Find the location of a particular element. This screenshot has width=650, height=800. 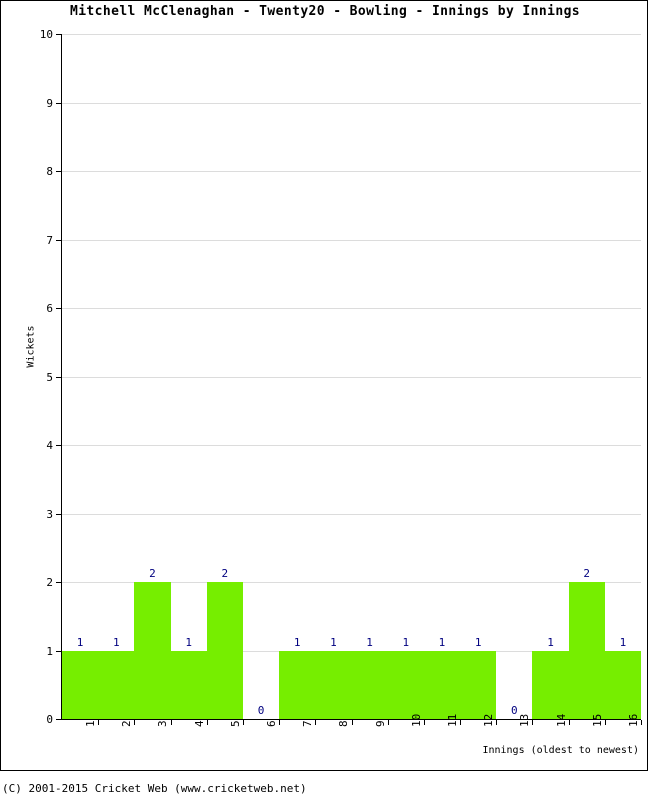

y-axis-tick-label: 2 is located at coordinates (49, 582).